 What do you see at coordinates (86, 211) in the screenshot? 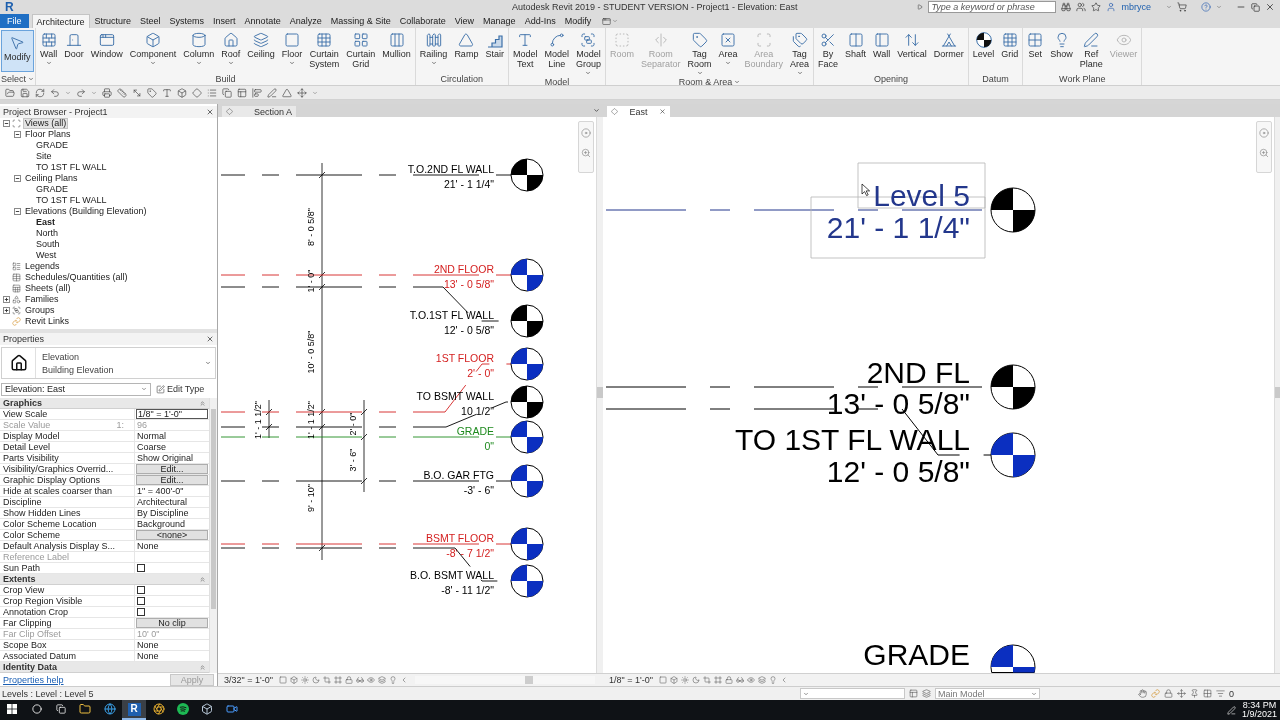
I see `tree-item: Elevations (Building Elevation)` at bounding box center [86, 211].